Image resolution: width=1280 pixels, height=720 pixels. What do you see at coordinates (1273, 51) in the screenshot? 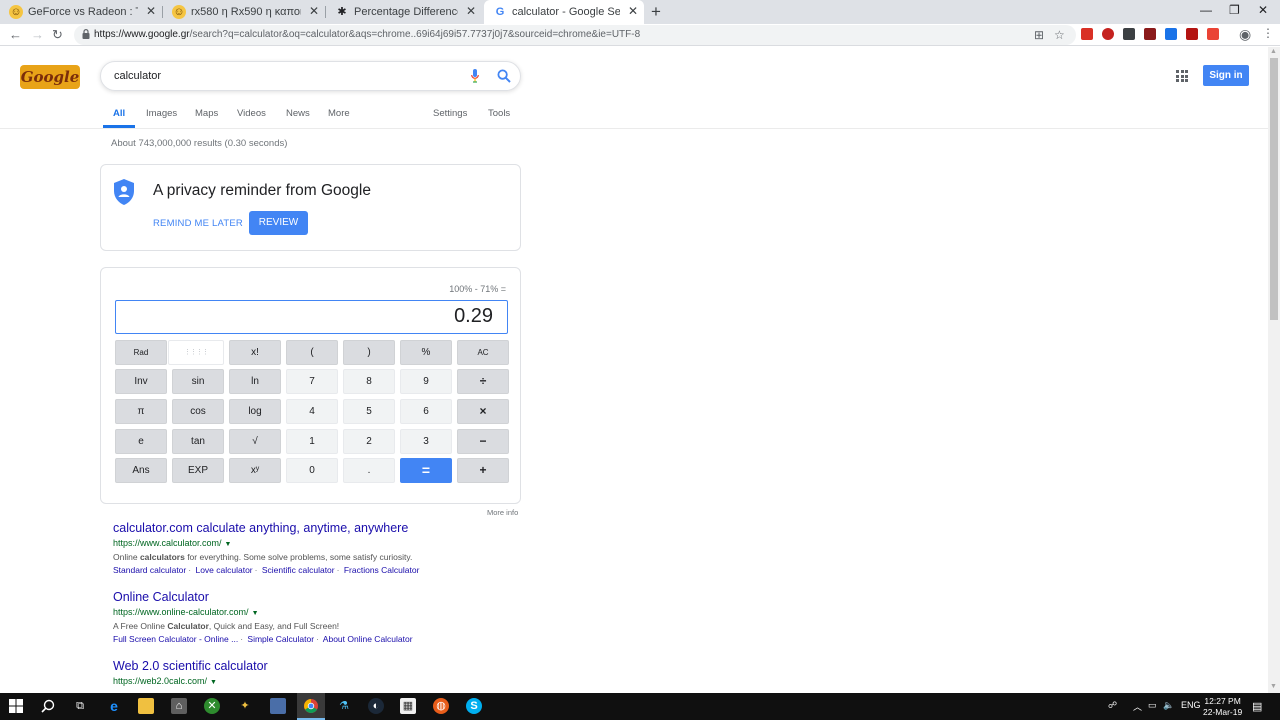
I see `scroll-up-arrow-icon: ▲` at bounding box center [1273, 51].